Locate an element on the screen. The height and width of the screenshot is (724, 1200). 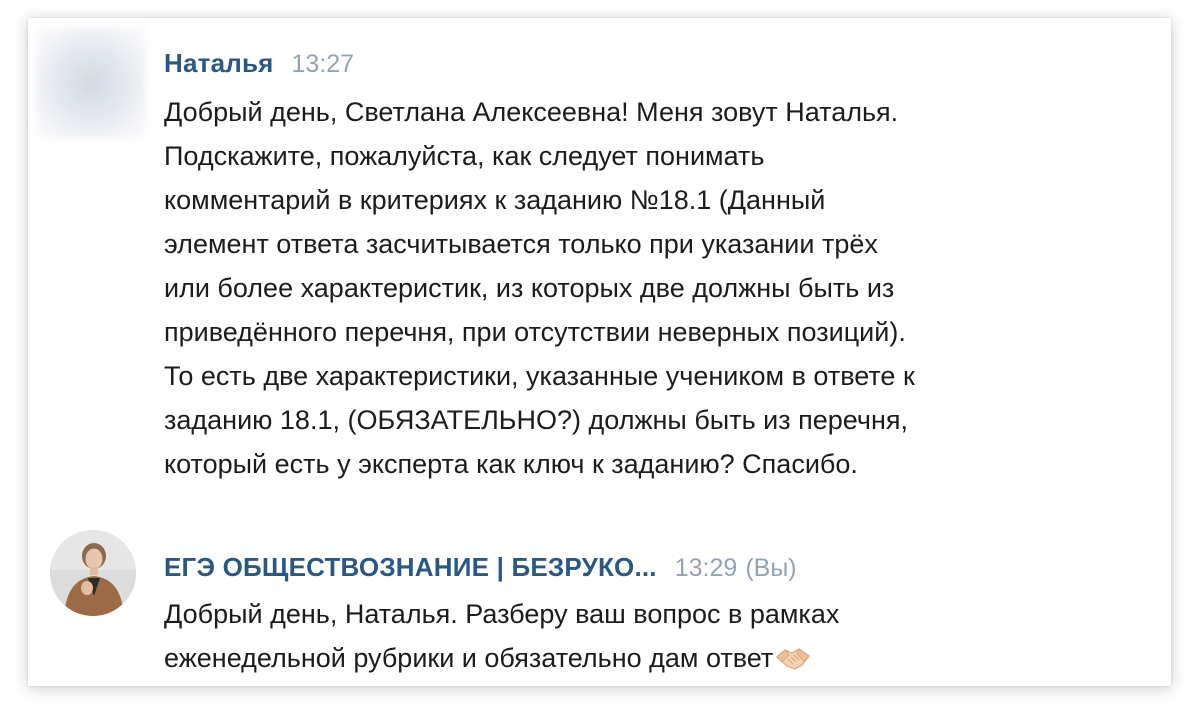
message-header: Наталья 13:27 is located at coordinates (259, 63).